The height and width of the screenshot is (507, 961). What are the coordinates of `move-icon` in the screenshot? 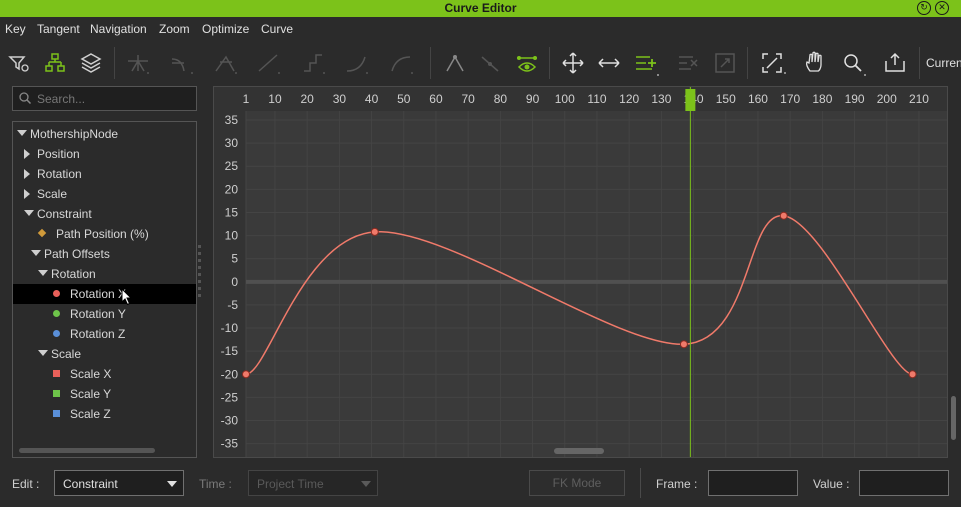 It's located at (573, 63).